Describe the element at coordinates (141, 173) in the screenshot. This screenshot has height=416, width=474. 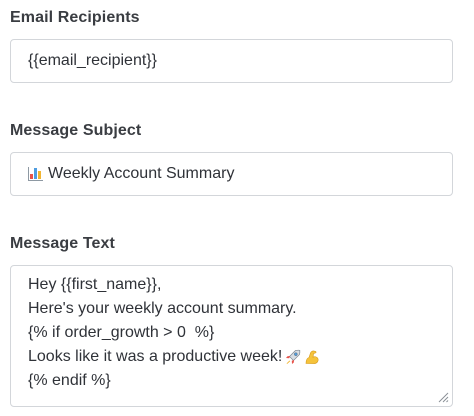
I see `message-subject-value: Weekly Account Summary` at that location.